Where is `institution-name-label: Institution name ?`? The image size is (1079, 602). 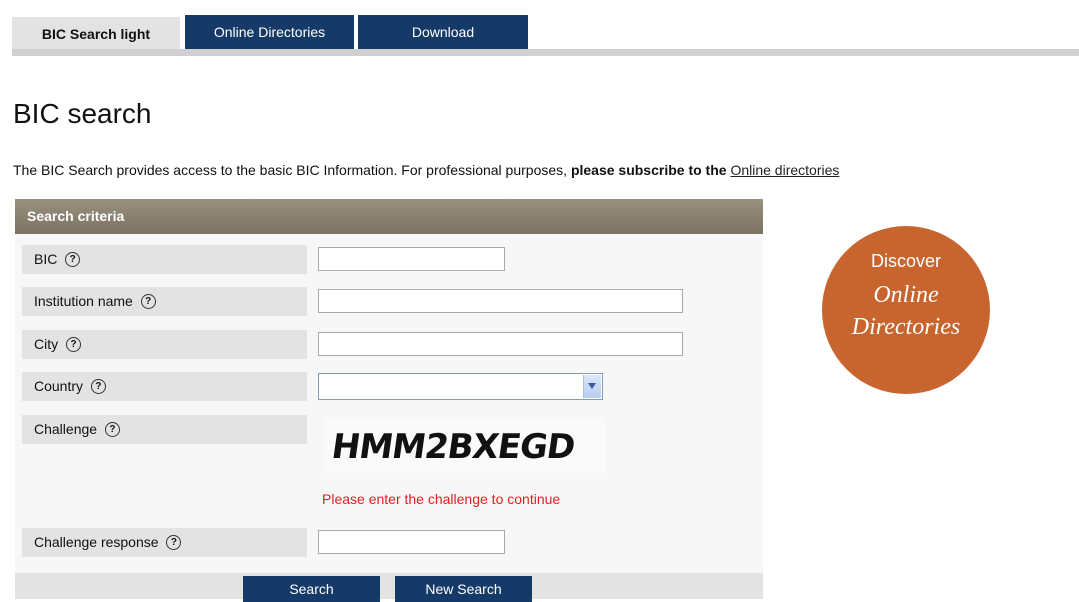
institution-name-label: Institution name ? is located at coordinates (164, 301).